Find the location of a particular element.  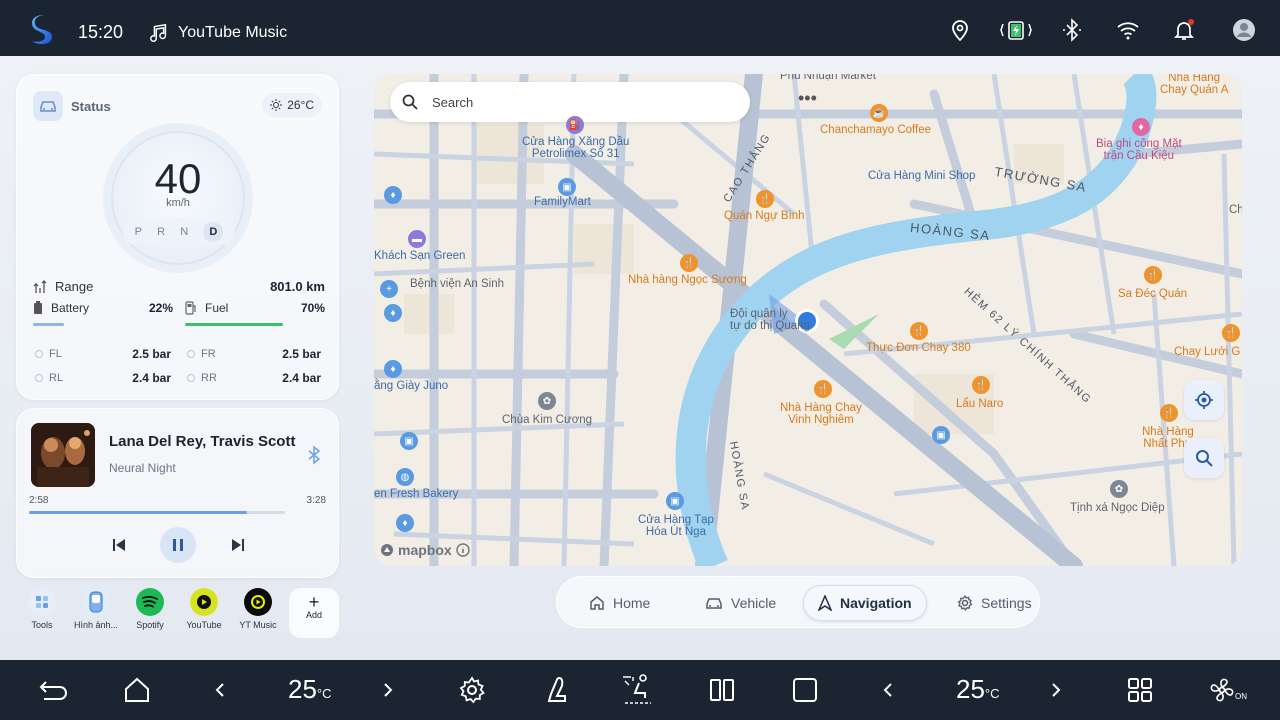

dock-app-spotify: Spotify is located at coordinates (150, 608).